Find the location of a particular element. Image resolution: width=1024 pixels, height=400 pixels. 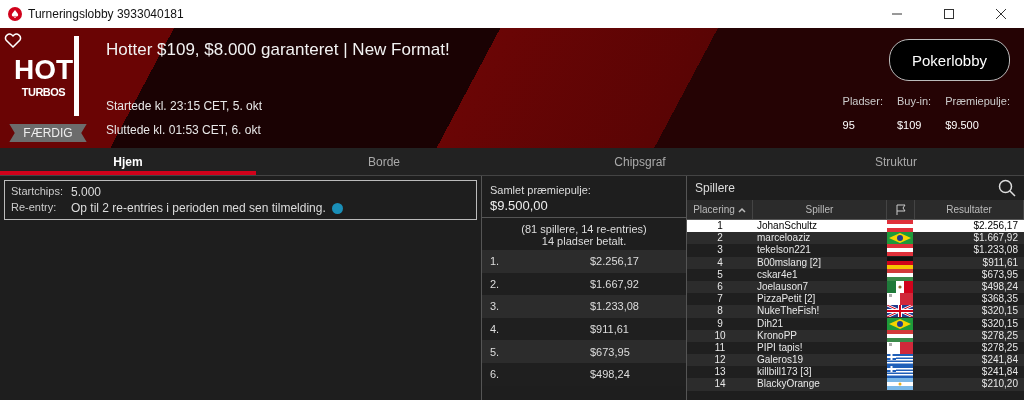

prize-amount: $1.233,08 is located at coordinates (614, 306).